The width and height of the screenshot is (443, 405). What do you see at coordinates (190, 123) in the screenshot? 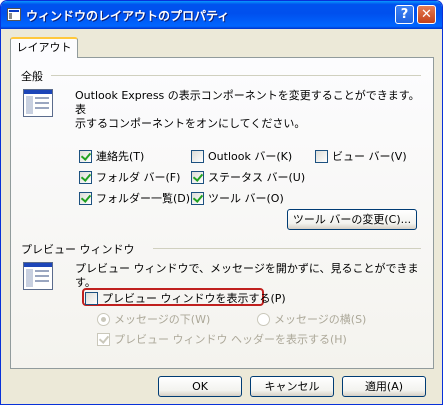
I see `basic-description-line2: 示するコンポーネントをオンにしてください。` at bounding box center [190, 123].